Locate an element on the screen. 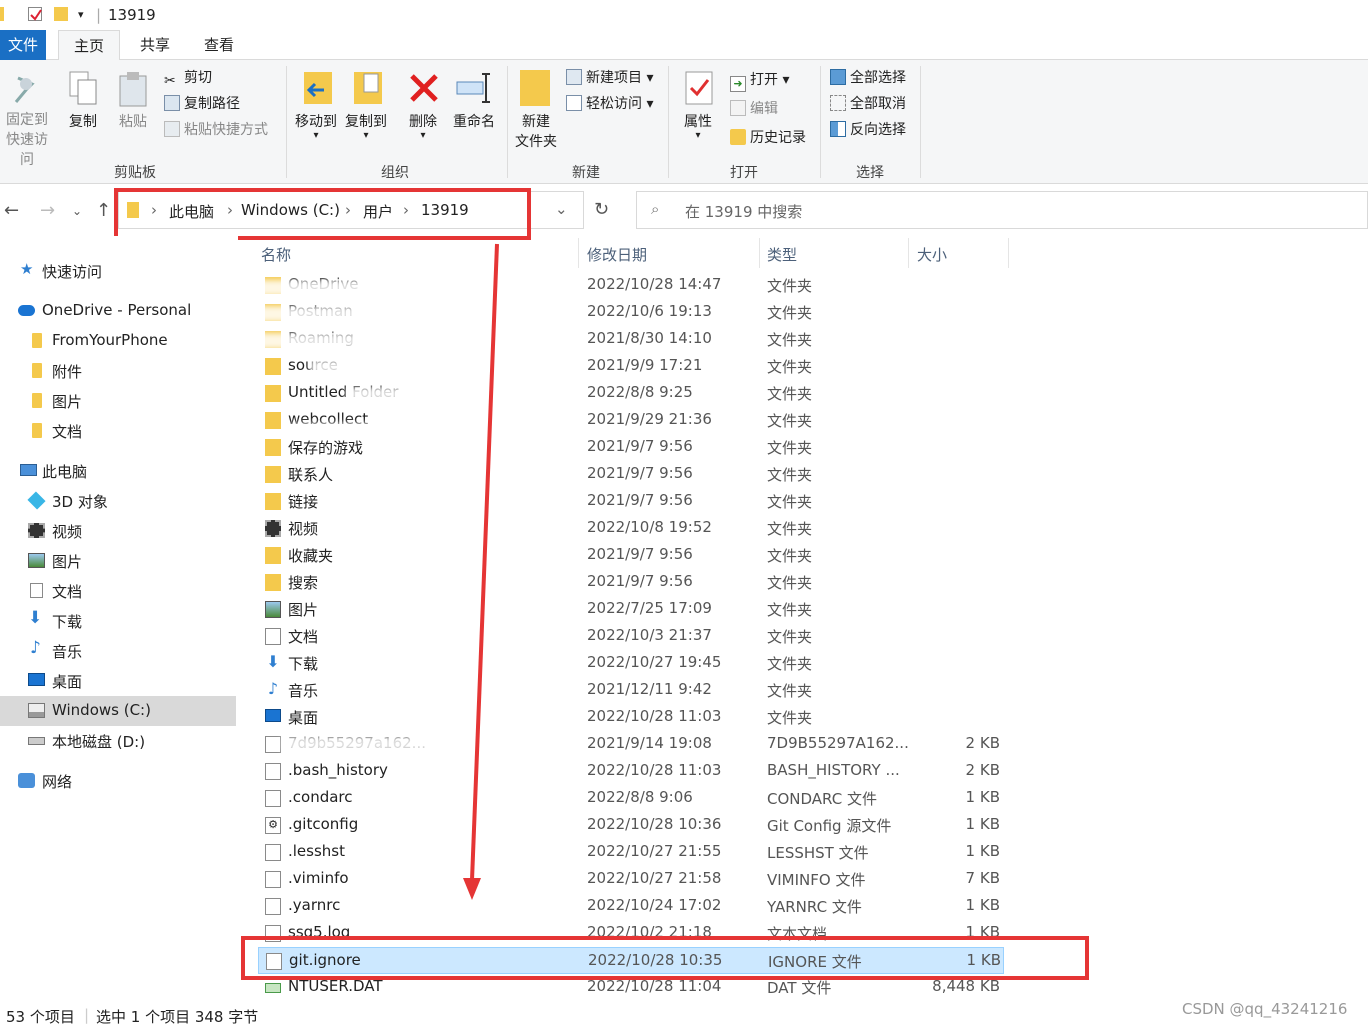 This screenshot has width=1368, height=1027. desktop-icon is located at coordinates (36, 679).